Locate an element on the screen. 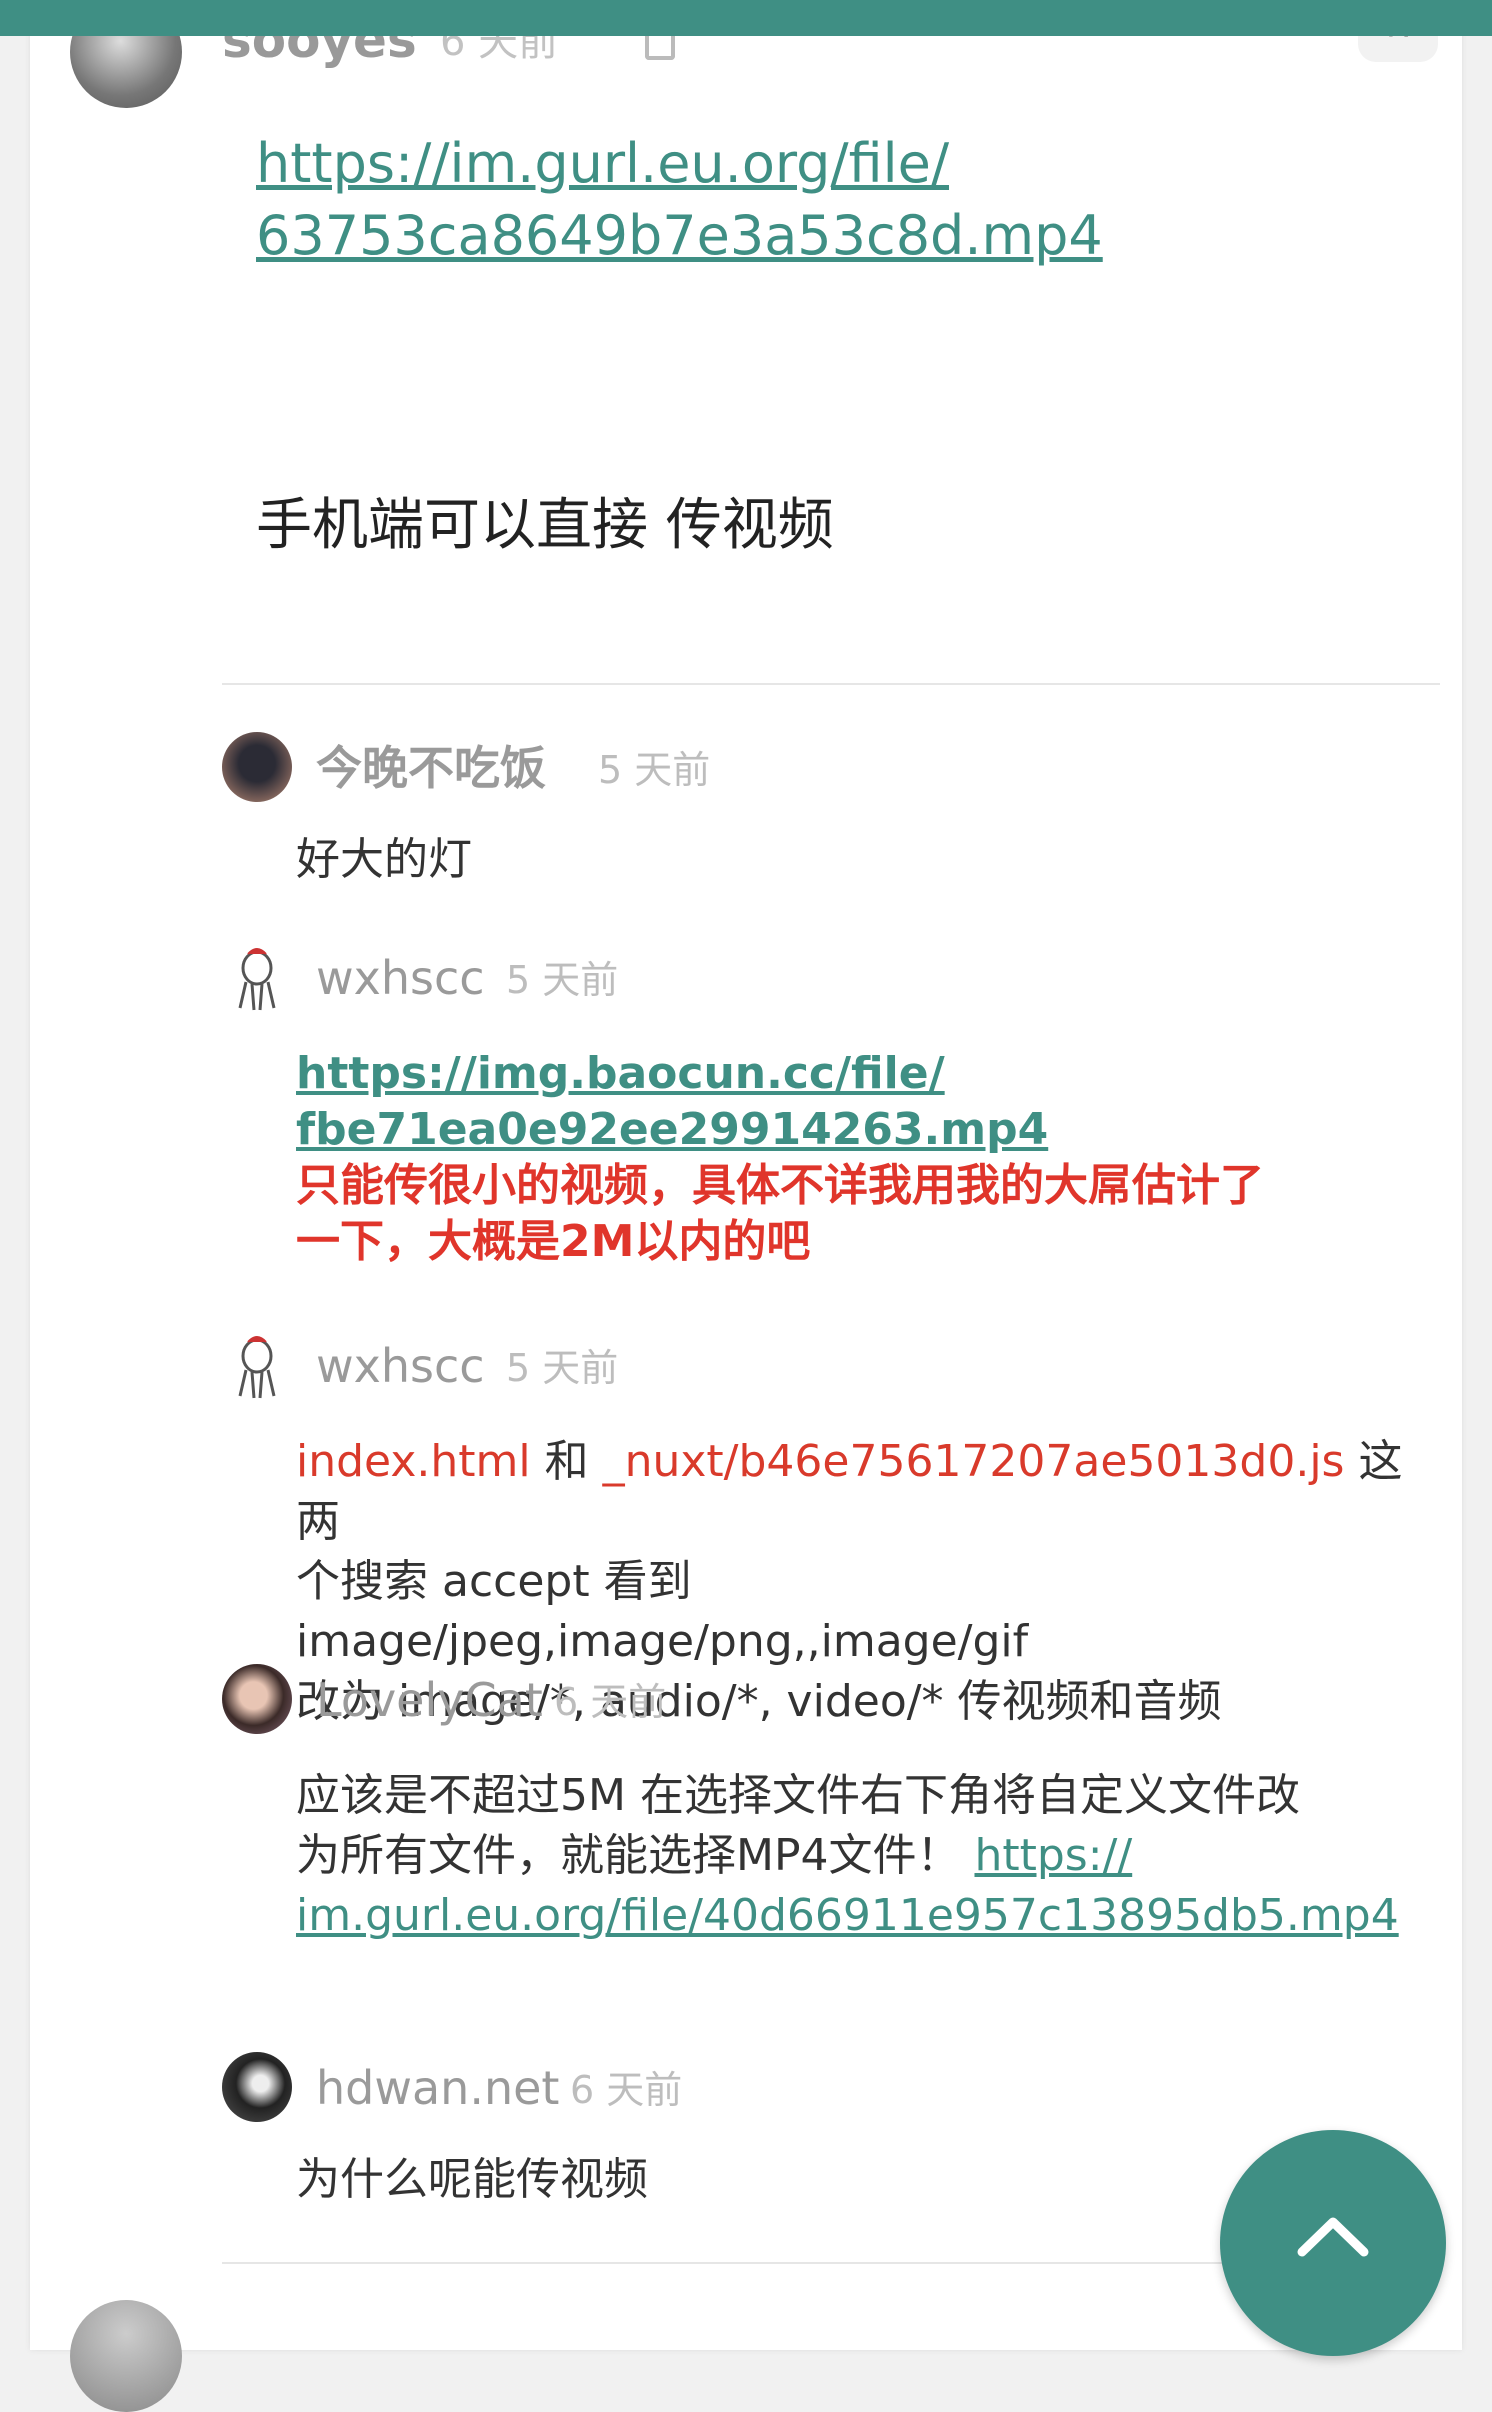  post-link-line1: https://im.gurl.eu.org/file/ is located at coordinates (602, 163).